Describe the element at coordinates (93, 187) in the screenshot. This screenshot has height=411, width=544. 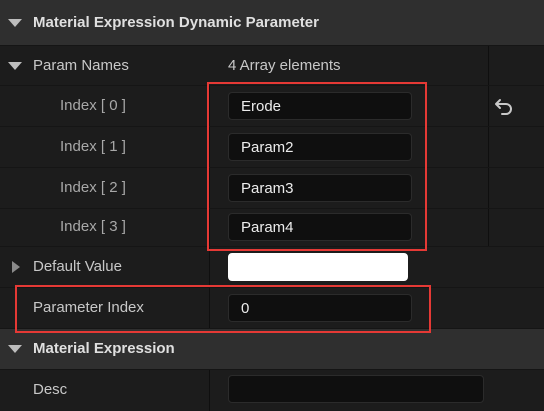
I see `element-index-label: Index [ 2 ]` at that location.